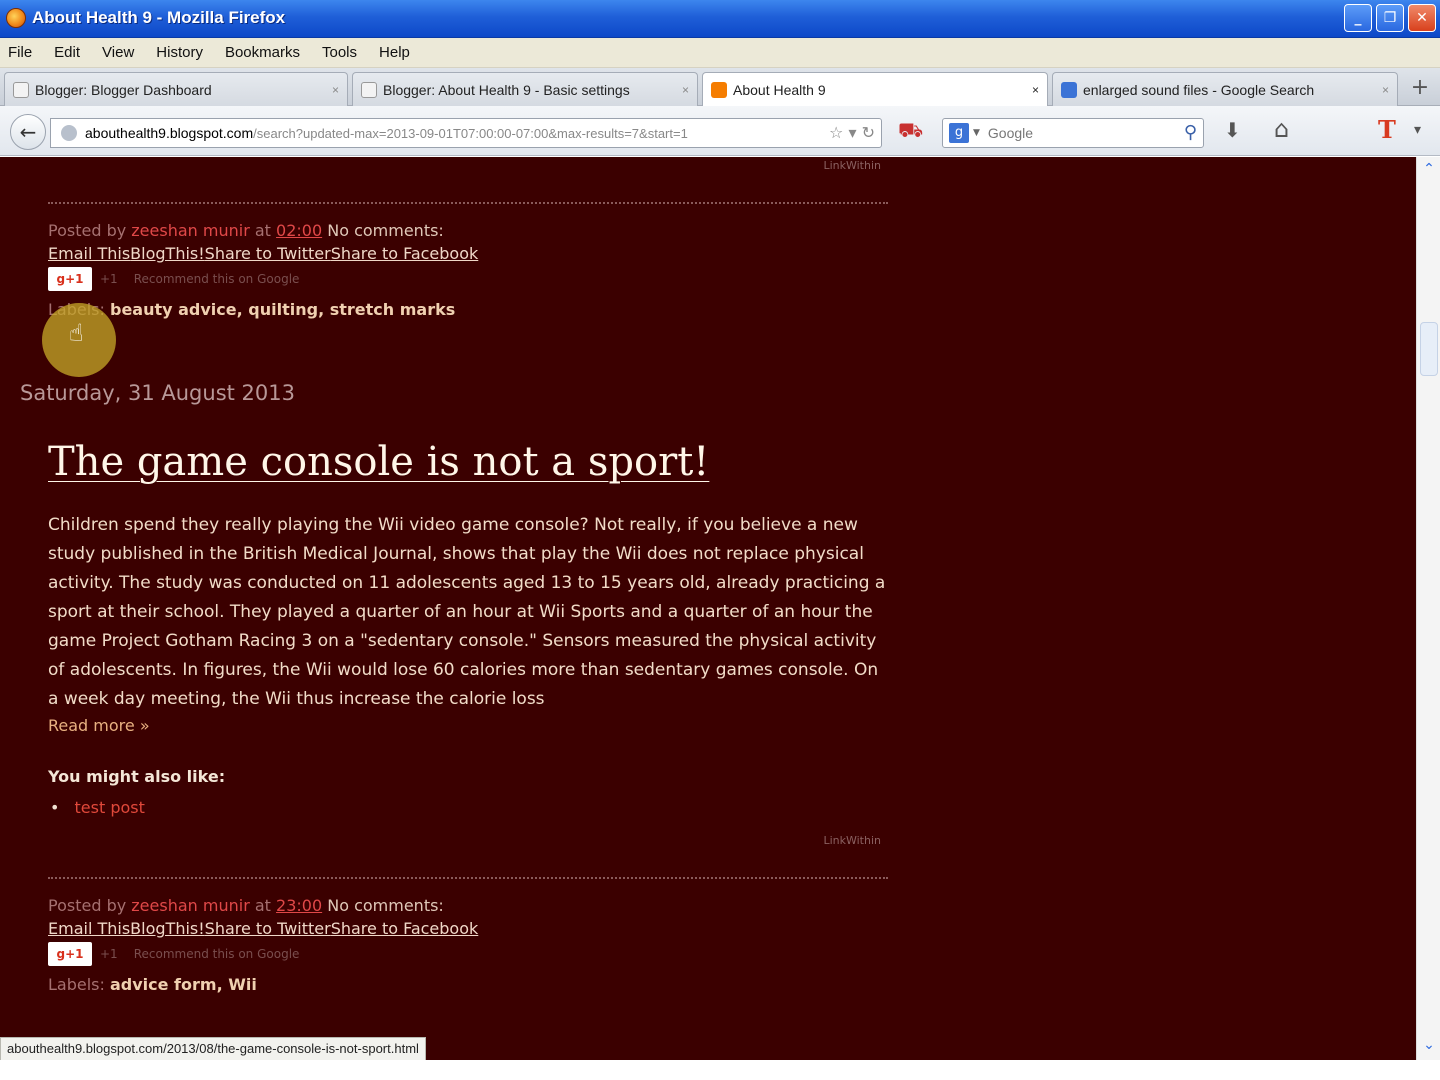 This screenshot has height=1080, width=1440. What do you see at coordinates (1429, 170) in the screenshot?
I see `scroll-up-icon: ⌃` at bounding box center [1429, 170].